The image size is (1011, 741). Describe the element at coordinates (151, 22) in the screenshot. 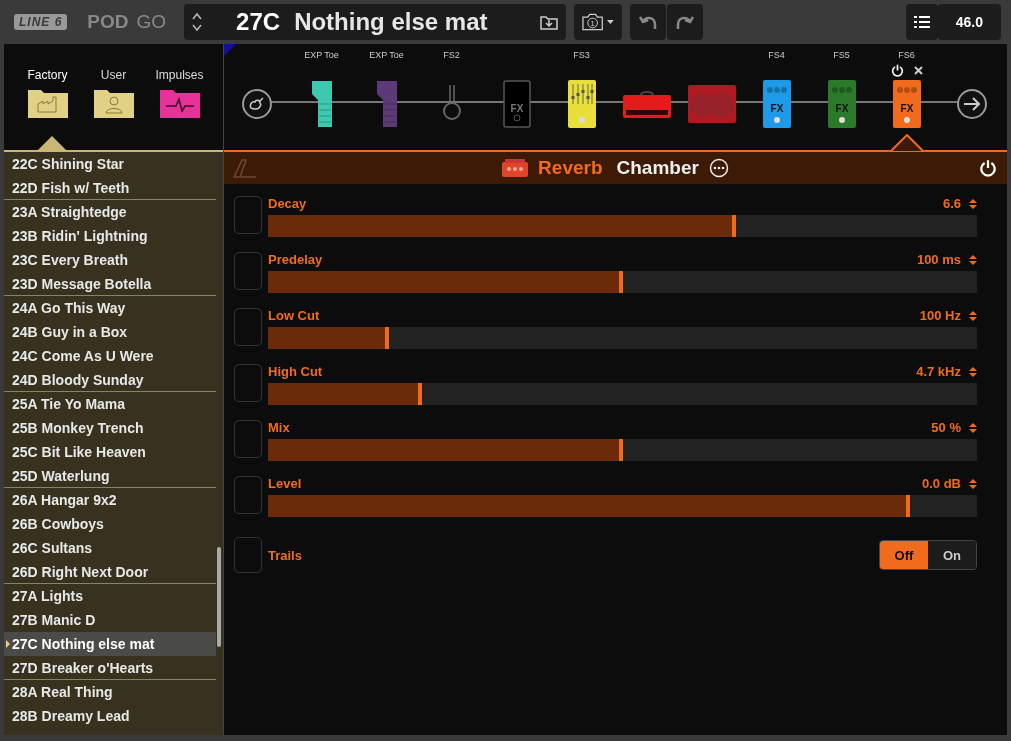

I see `product-logo-suffix: GO` at that location.